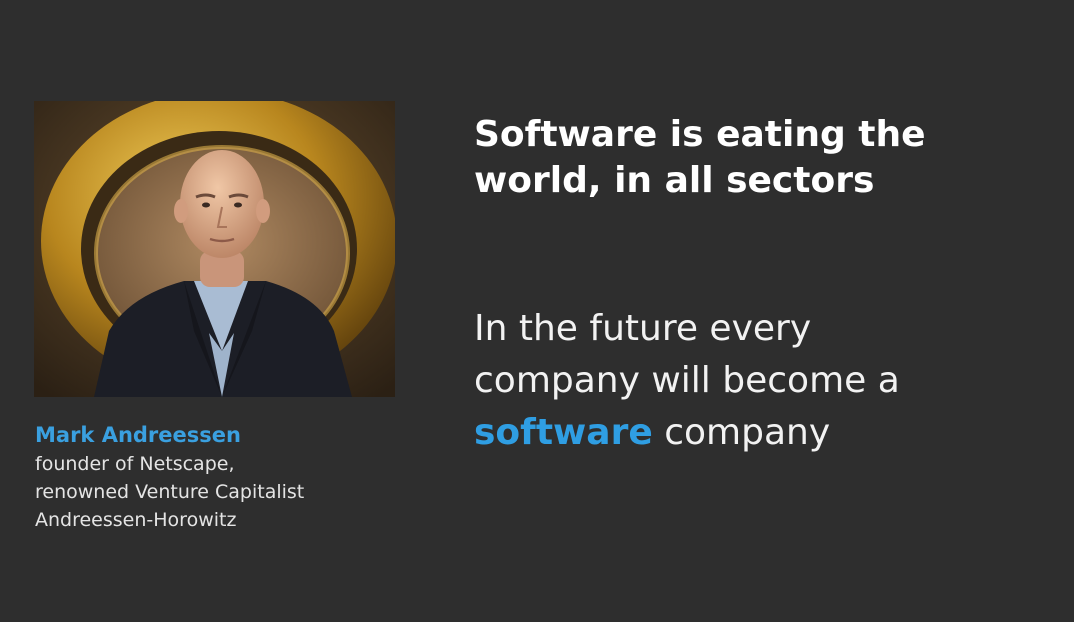 The image size is (1074, 622). Describe the element at coordinates (138, 435) in the screenshot. I see `person-name: Mark Andreessen` at that location.